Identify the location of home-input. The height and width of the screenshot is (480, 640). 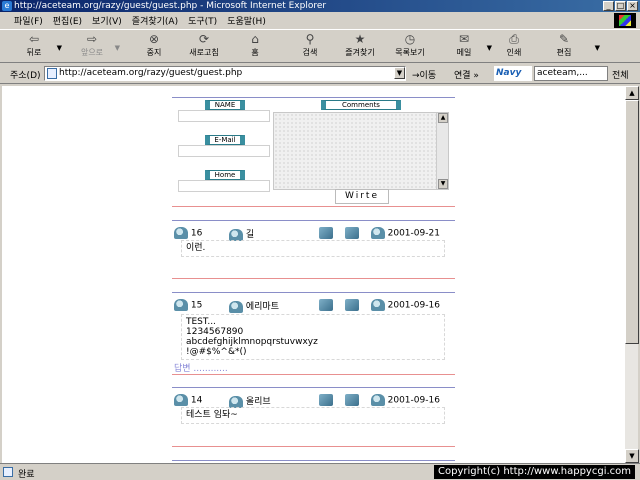
(224, 186).